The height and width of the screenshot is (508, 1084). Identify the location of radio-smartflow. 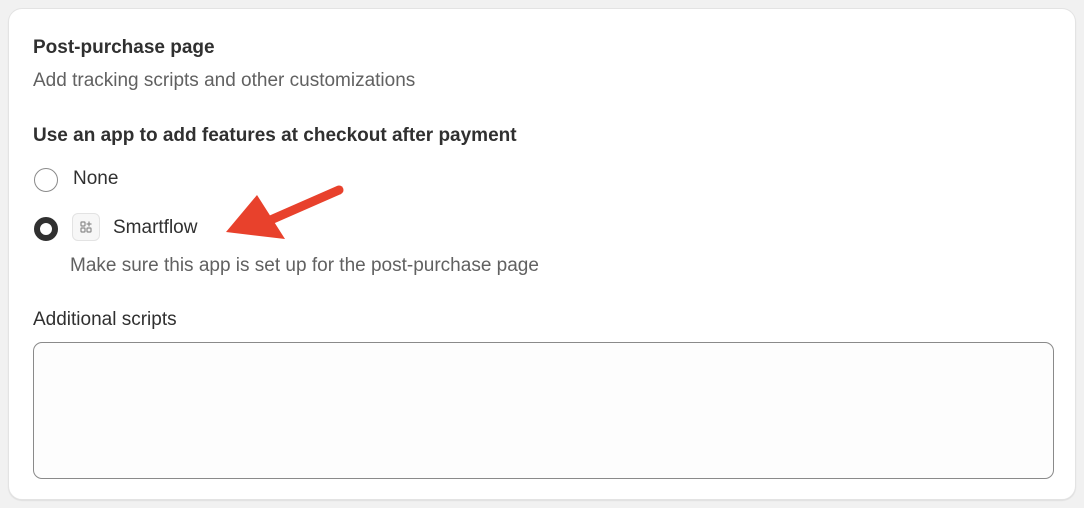
(46, 229).